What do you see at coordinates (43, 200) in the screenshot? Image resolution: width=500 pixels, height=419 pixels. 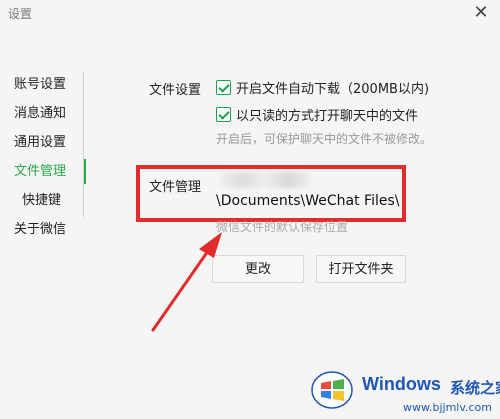 I see `sidebar-item-shortcuts: 快捷键` at bounding box center [43, 200].